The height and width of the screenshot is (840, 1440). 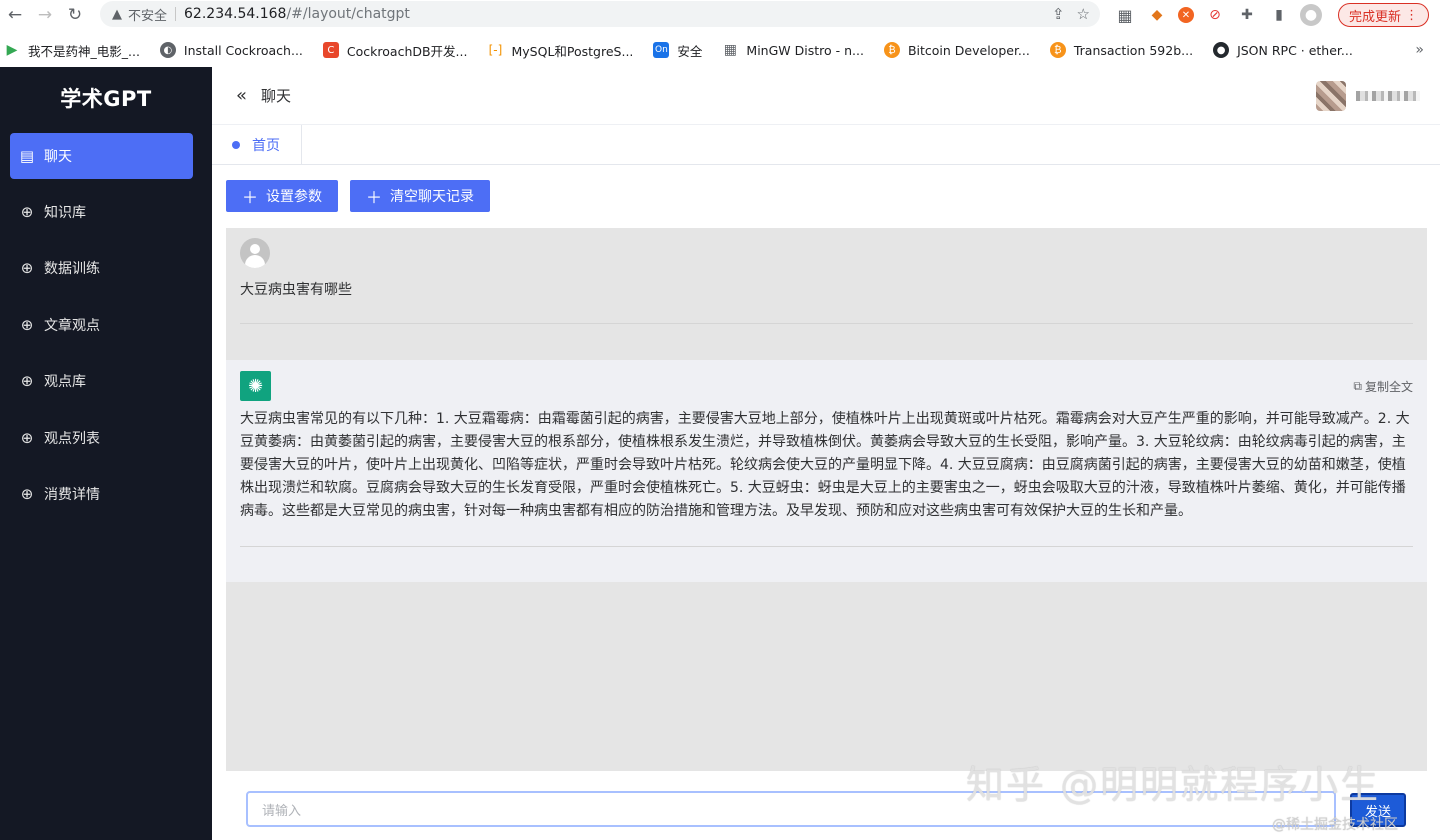 I want to click on back-icon: ←, so click(x=15, y=15).